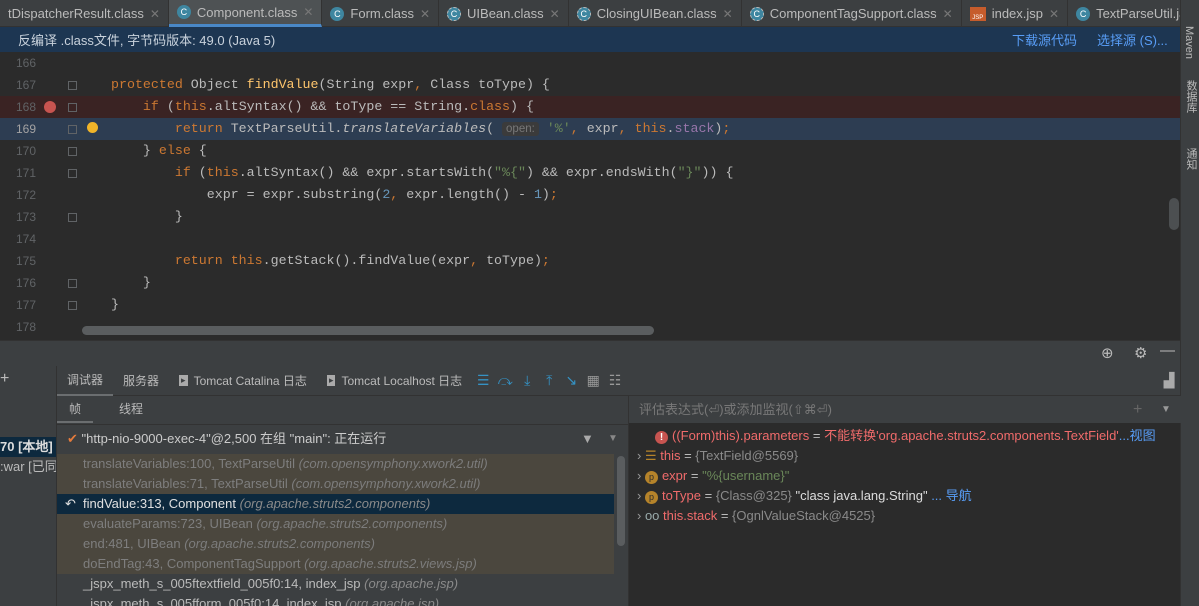 This screenshot has width=1199, height=606. What do you see at coordinates (717, 456) in the screenshot?
I see `variable-item: › ☰ this = {TextField@5569}` at bounding box center [717, 456].